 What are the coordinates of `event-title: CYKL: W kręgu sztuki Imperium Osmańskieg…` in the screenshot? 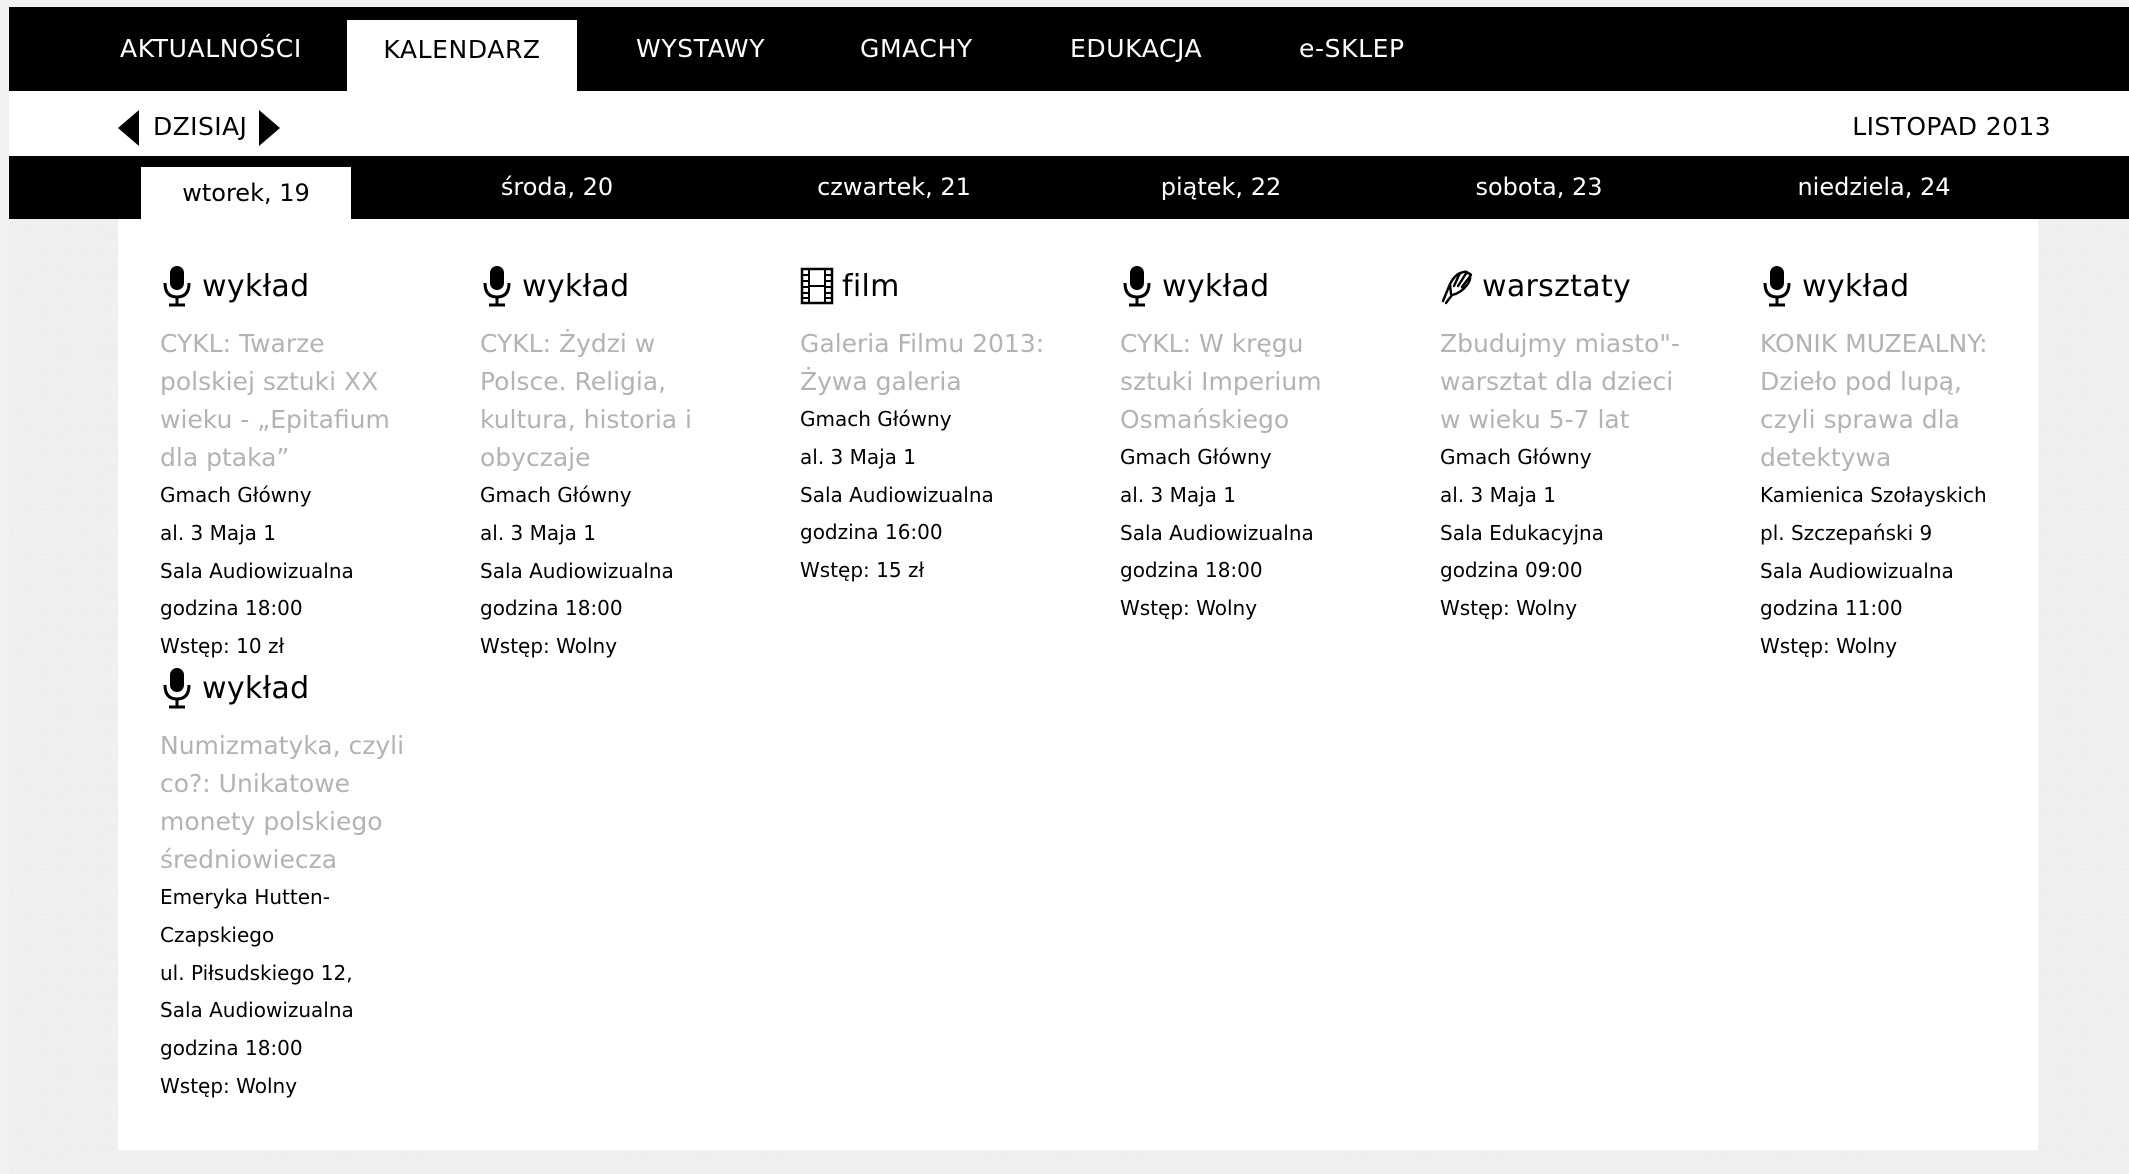 It's located at (1247, 382).